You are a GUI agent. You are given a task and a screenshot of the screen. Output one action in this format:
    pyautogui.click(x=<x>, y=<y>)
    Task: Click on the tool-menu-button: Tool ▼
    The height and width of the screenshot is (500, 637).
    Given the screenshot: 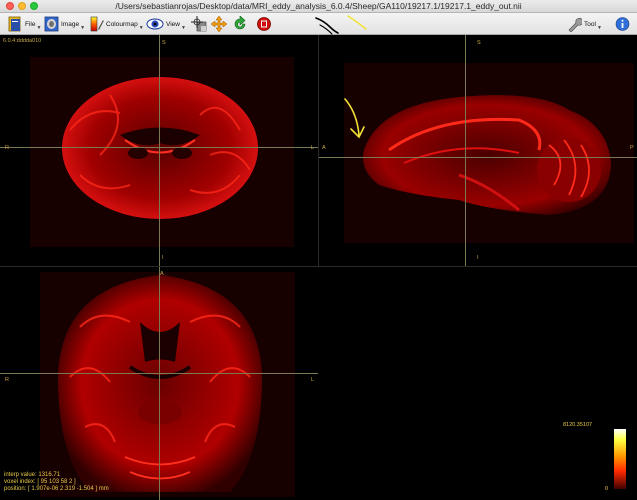 What is the action you would take?
    pyautogui.click(x=584, y=24)
    